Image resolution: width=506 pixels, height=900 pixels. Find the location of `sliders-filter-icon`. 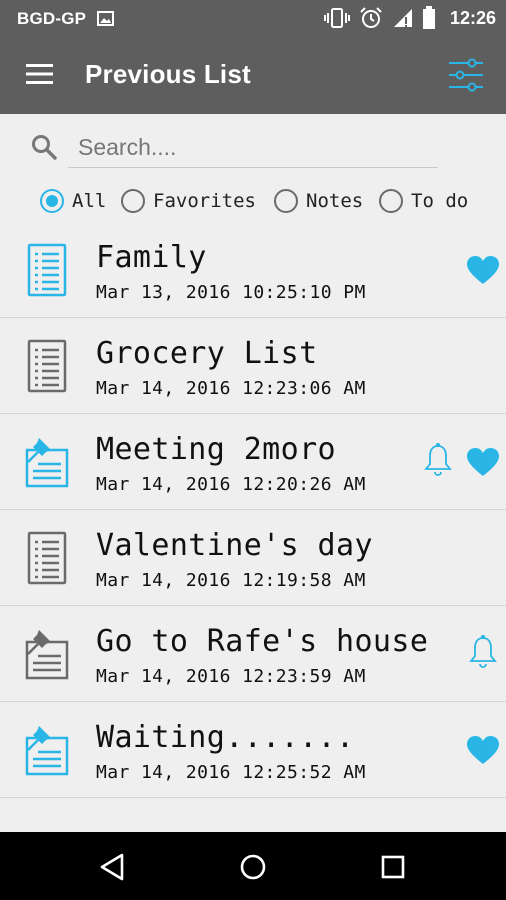

sliders-filter-icon is located at coordinates (466, 75).